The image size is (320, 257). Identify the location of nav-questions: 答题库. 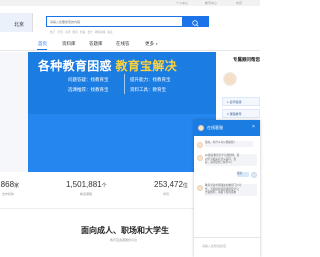
(96, 44).